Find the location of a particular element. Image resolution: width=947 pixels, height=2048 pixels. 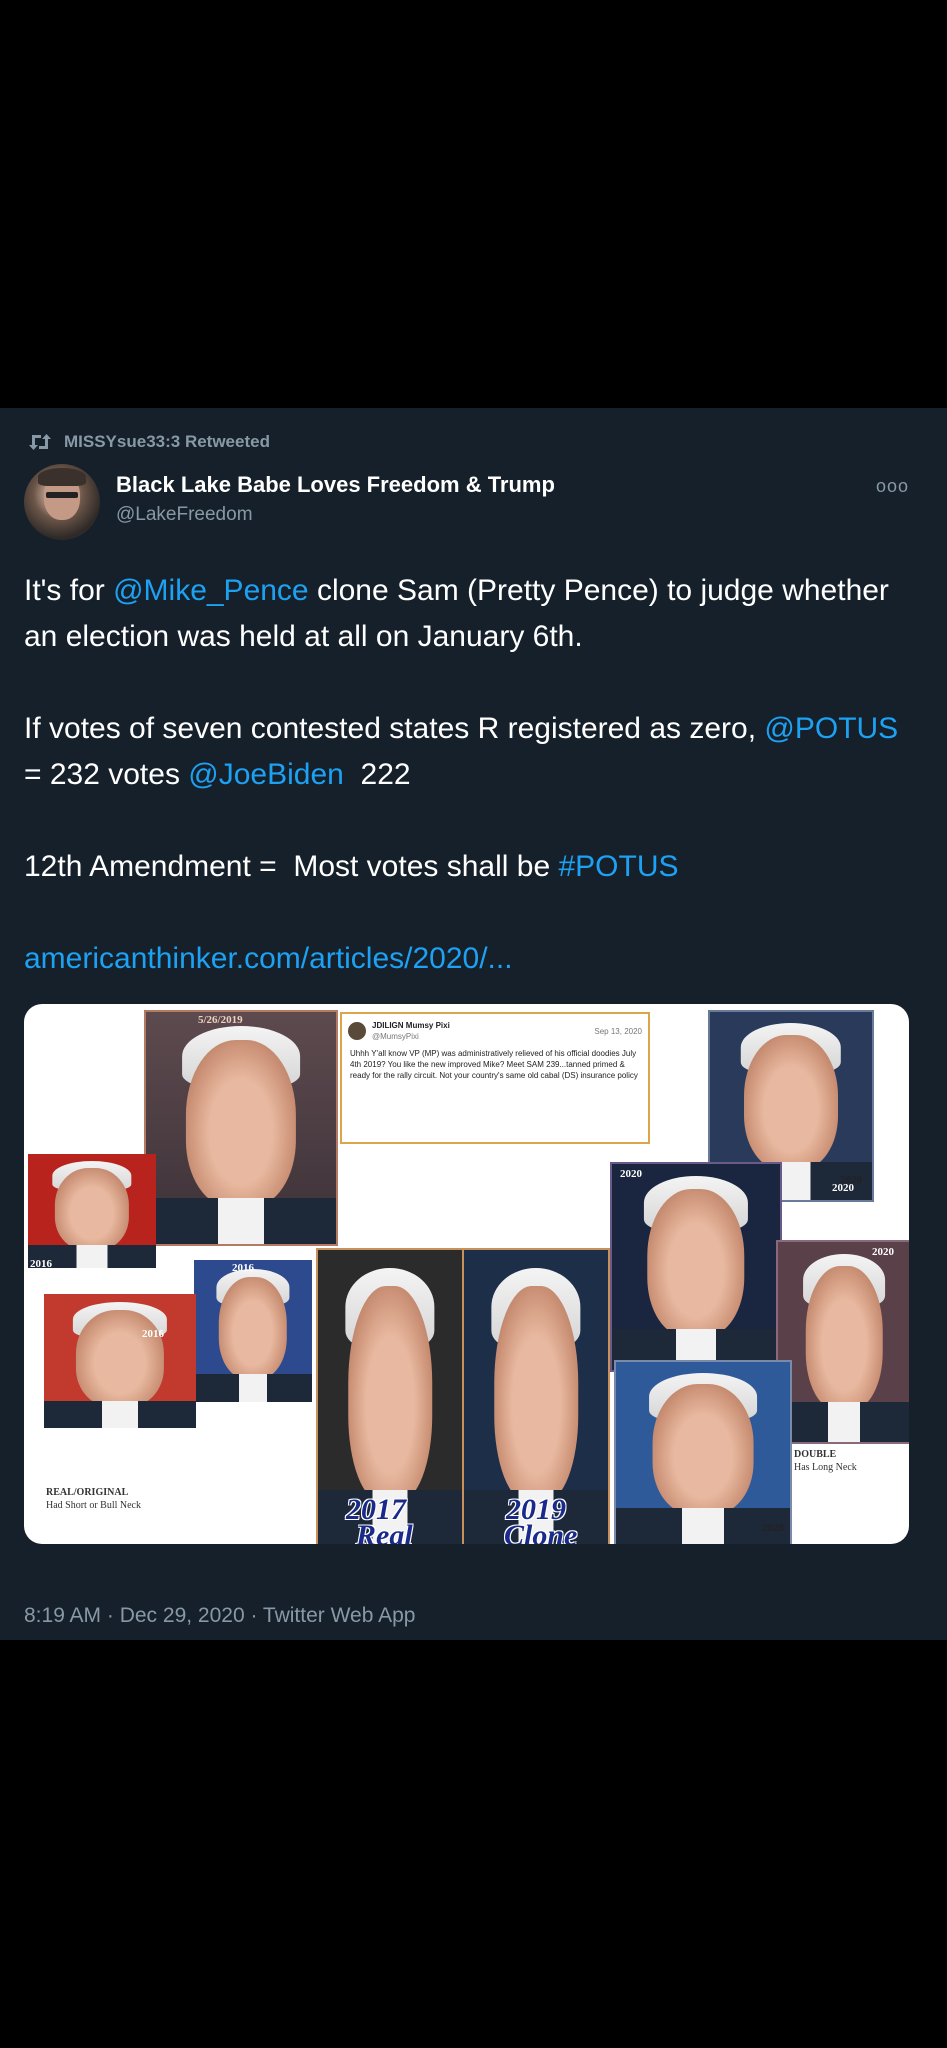

mention-joebiden: @JoeBiden is located at coordinates (266, 774).